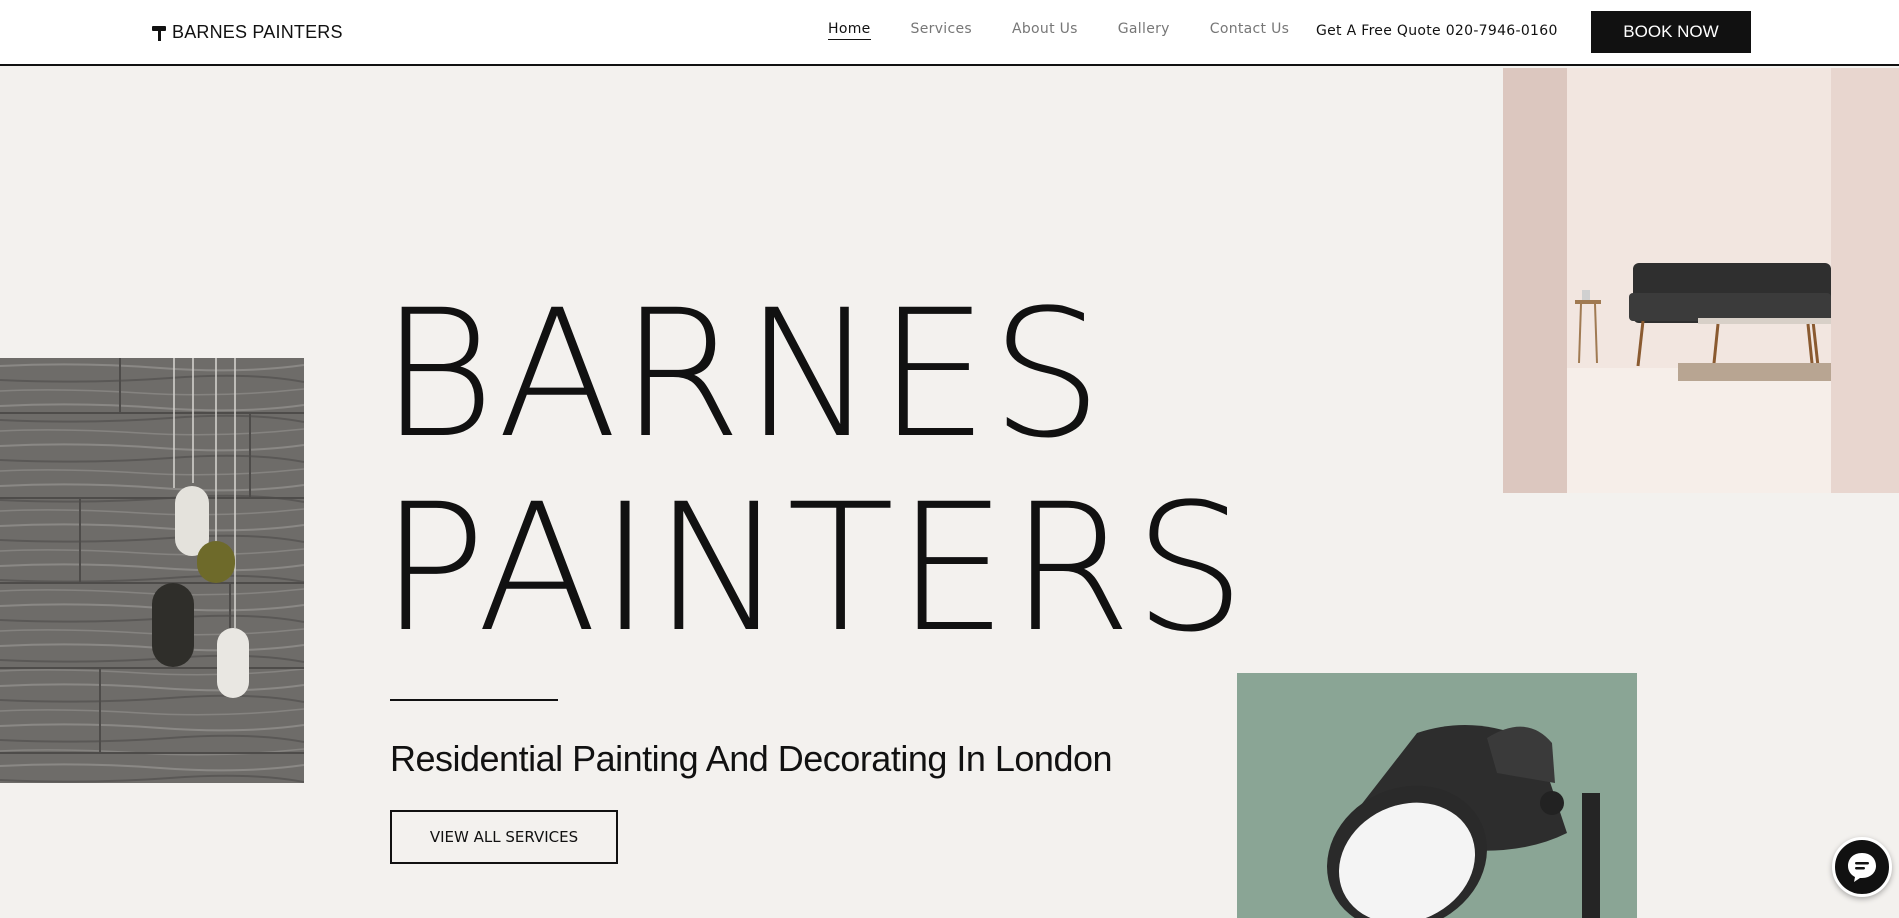  I want to click on desk-lamp-image, so click(1437, 795).